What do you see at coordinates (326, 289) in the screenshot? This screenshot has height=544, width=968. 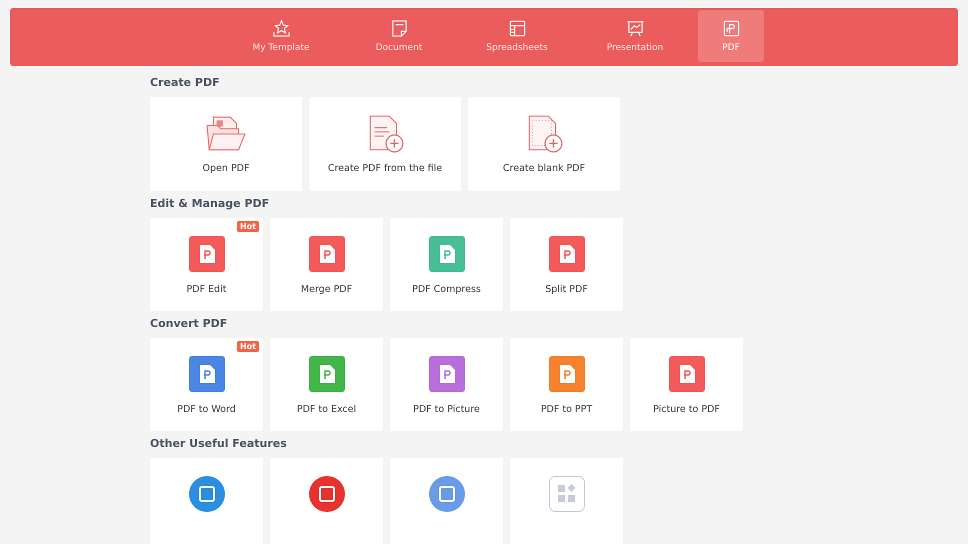 I see `card-label: Merge PDF` at bounding box center [326, 289].